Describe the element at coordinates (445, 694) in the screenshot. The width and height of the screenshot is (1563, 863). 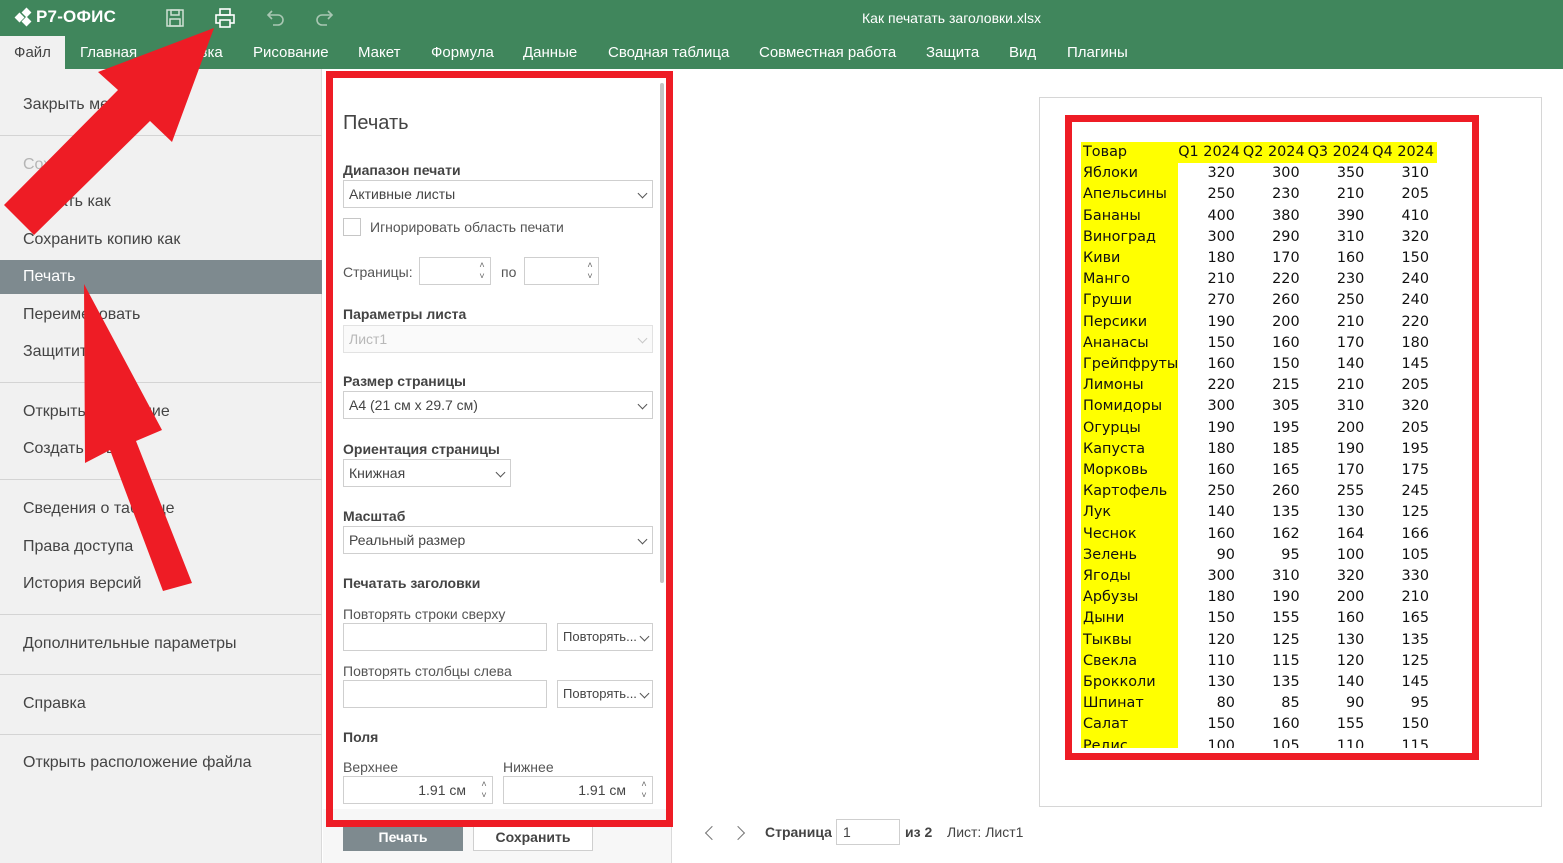
I see `repeat-cols-input` at that location.